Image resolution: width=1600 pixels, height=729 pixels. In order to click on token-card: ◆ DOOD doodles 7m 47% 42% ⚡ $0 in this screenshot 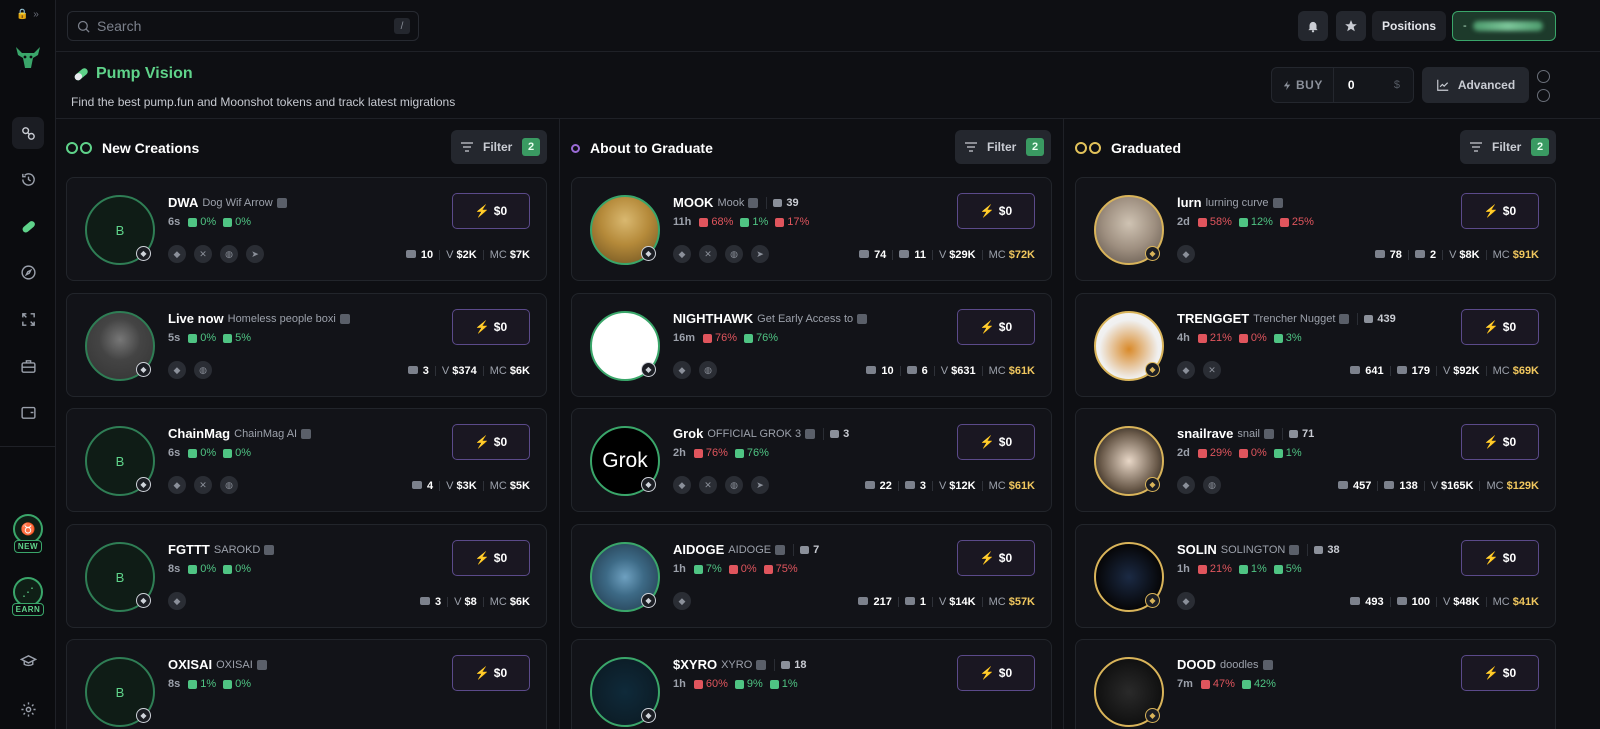, I will do `click(1315, 684)`.